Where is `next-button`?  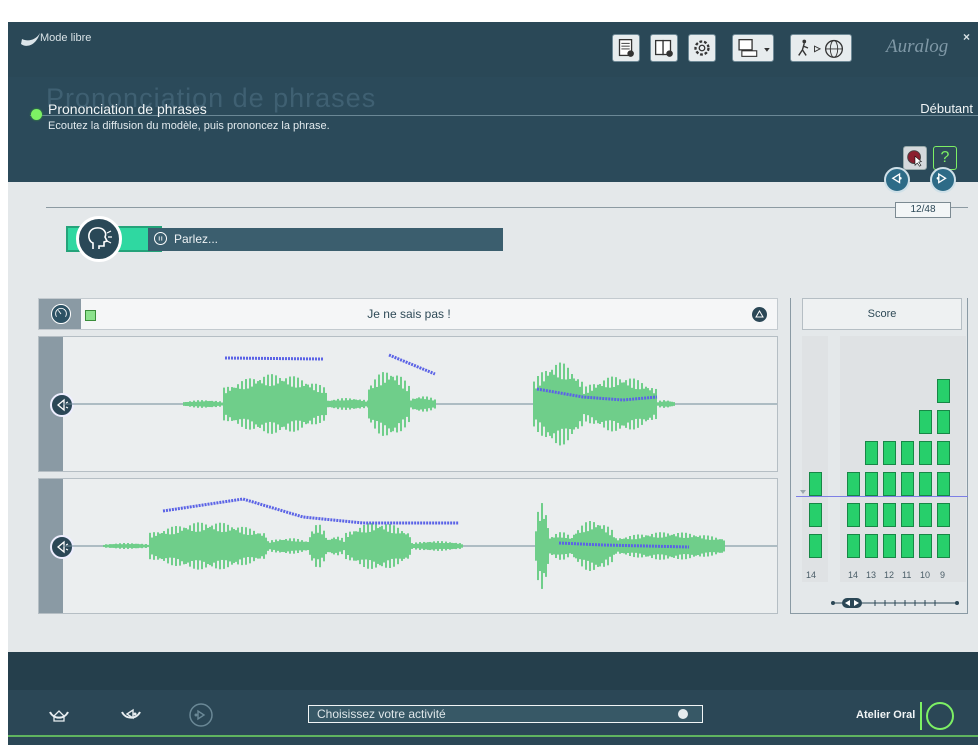 next-button is located at coordinates (943, 180).